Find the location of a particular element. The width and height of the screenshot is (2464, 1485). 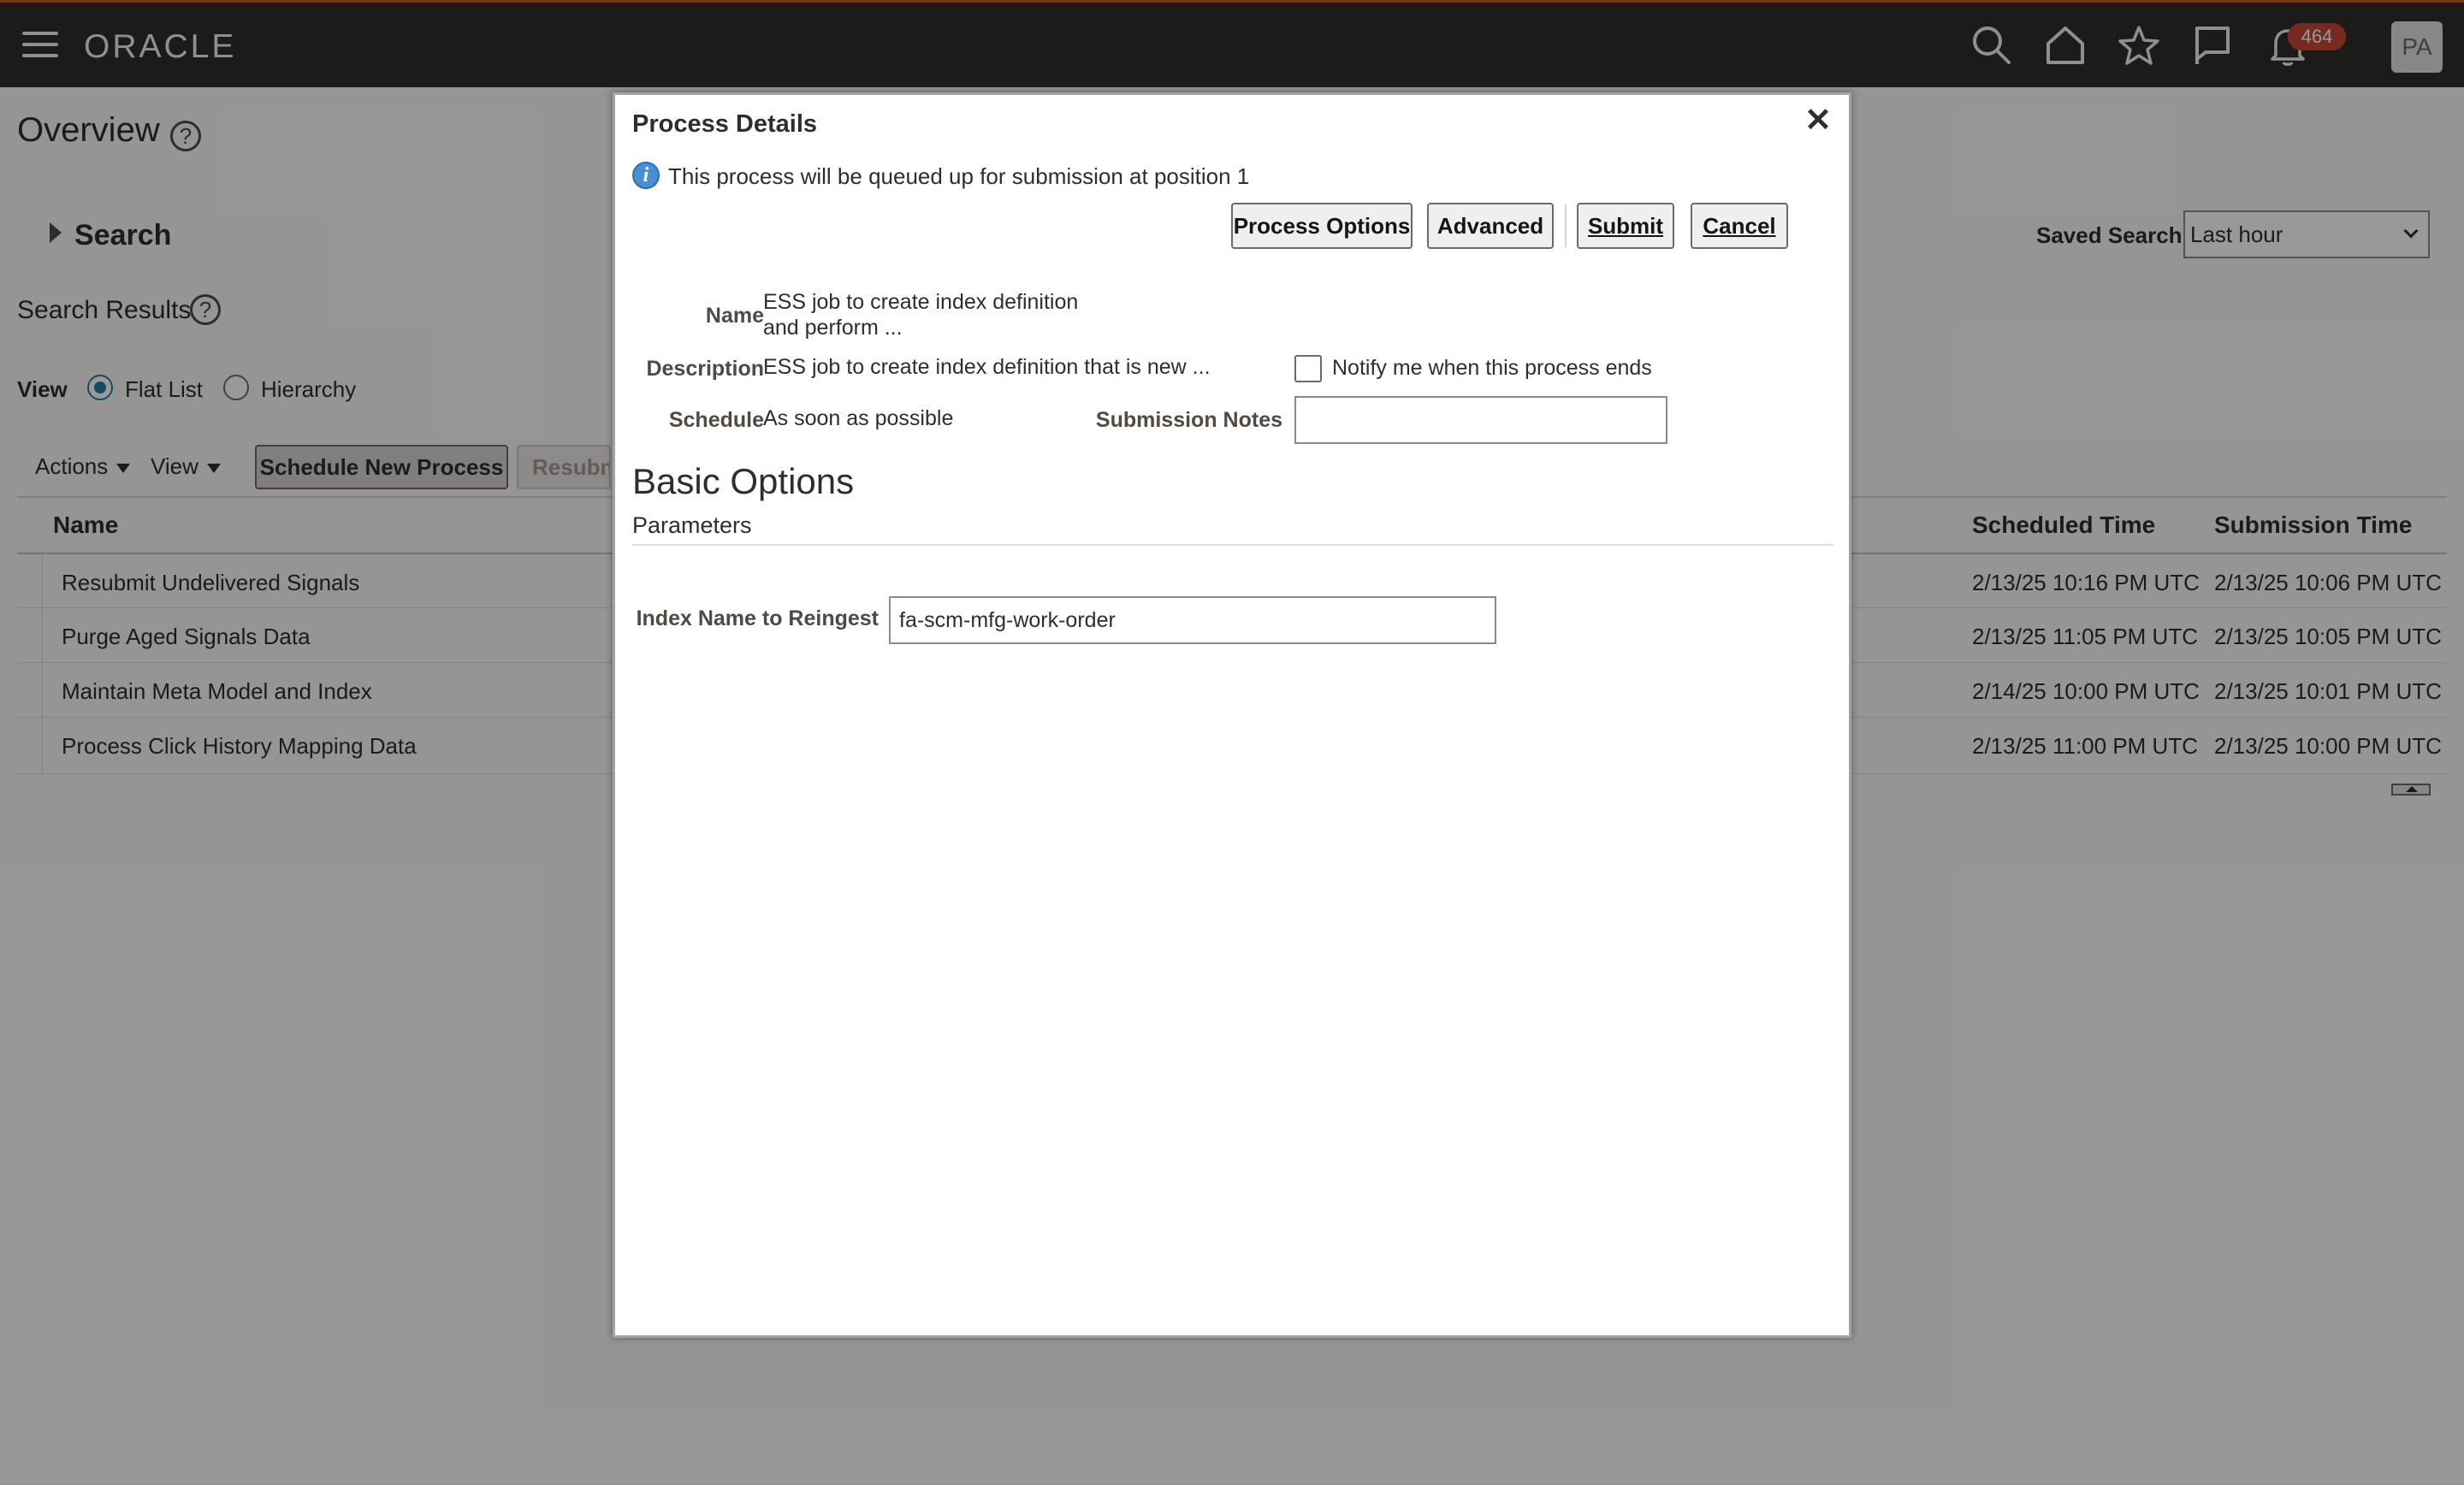

notify-checkbox is located at coordinates (1308, 368).